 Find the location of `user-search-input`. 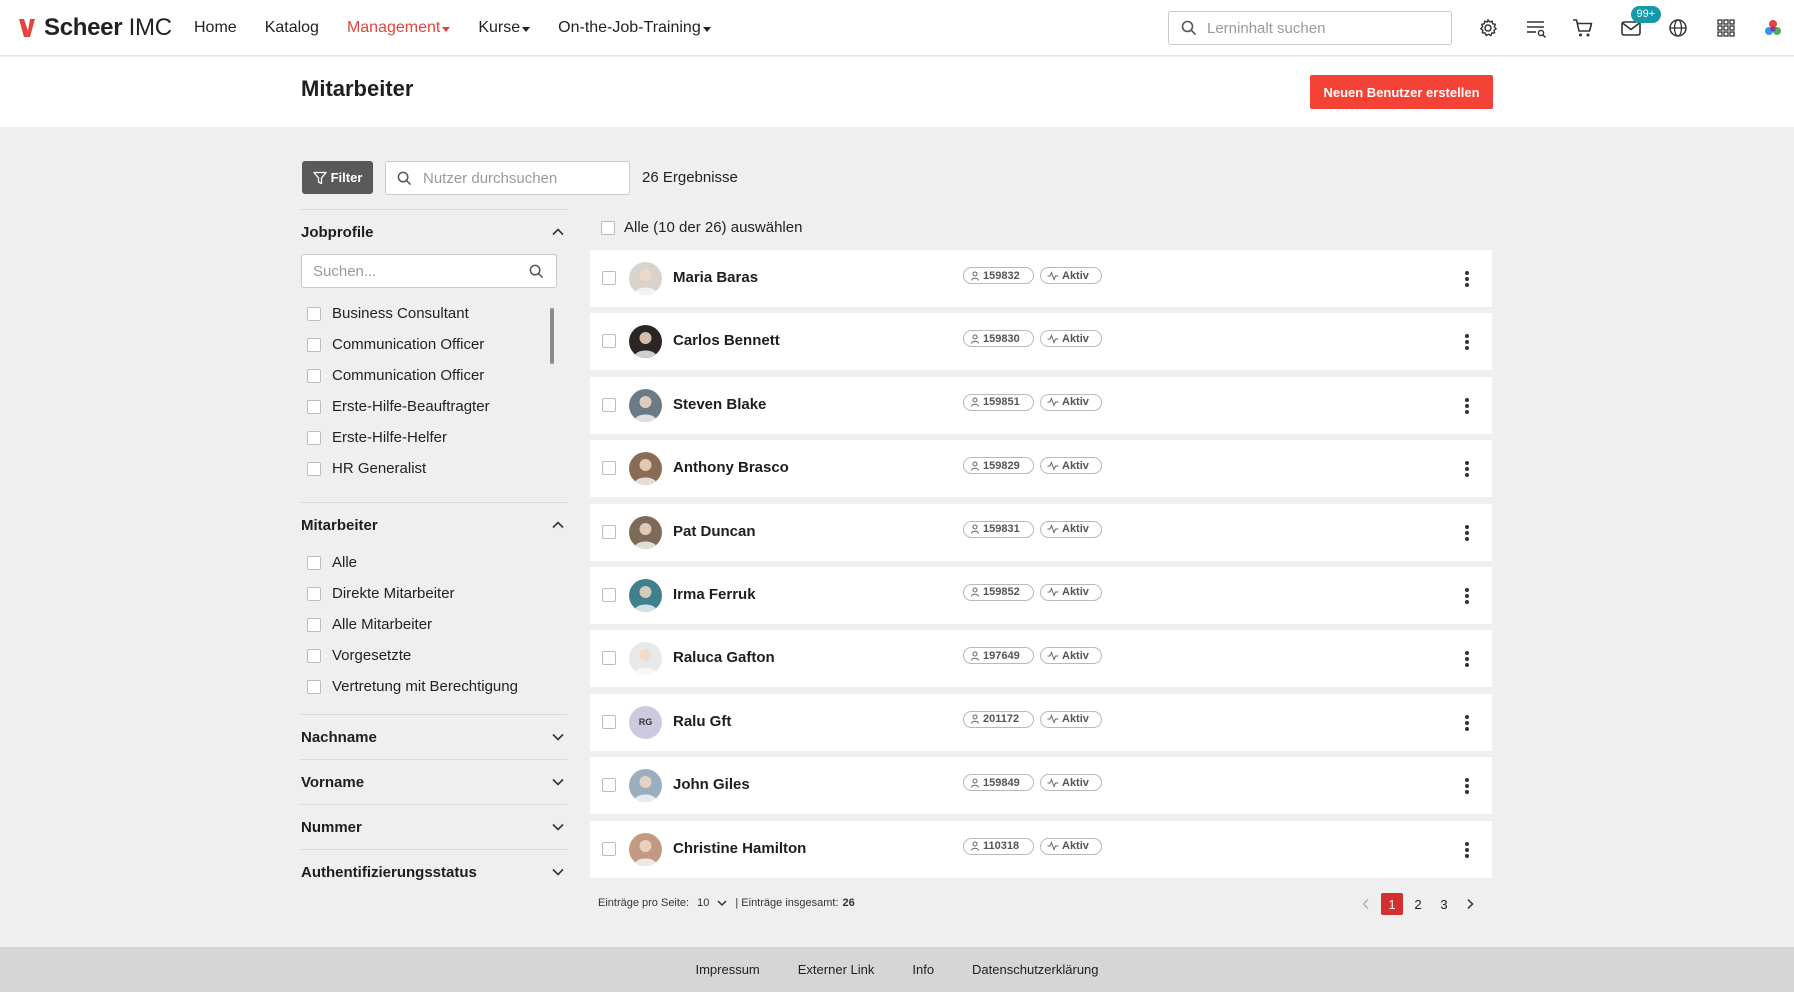

user-search-input is located at coordinates (518, 178).